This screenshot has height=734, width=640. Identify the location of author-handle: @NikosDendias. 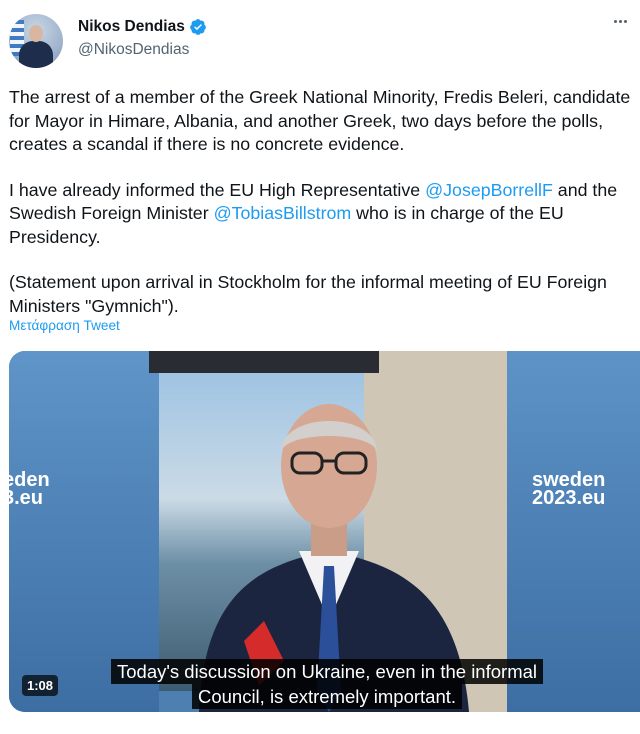
(133, 50).